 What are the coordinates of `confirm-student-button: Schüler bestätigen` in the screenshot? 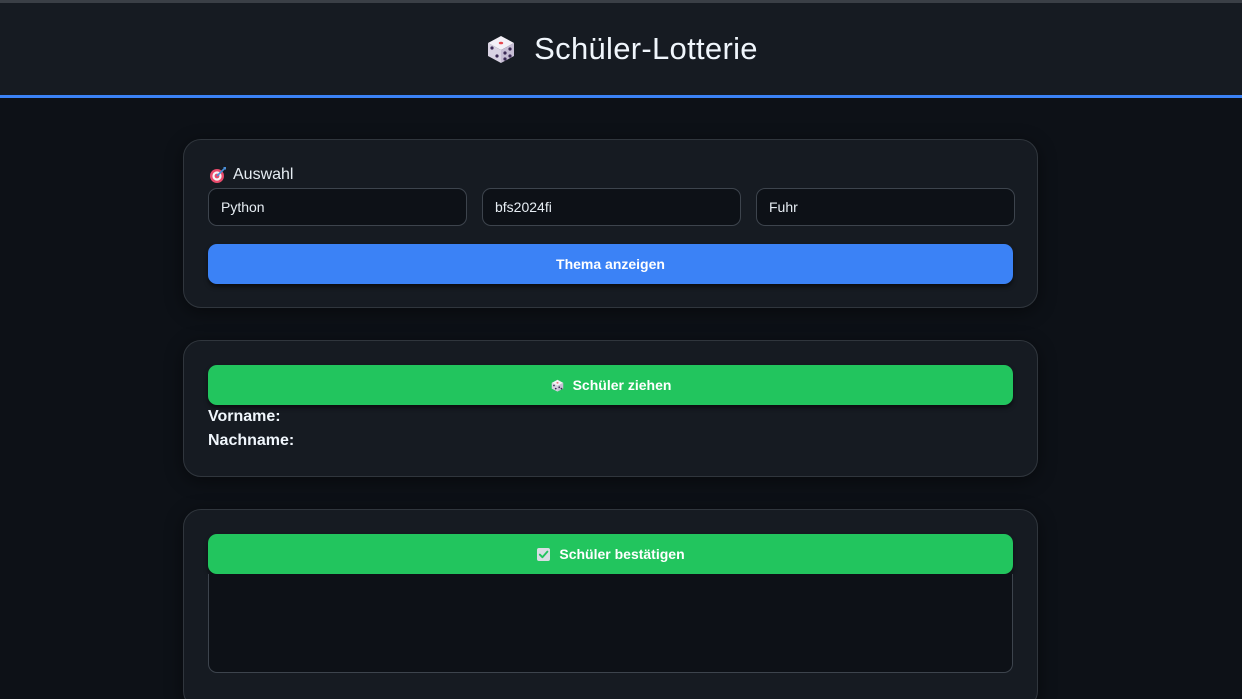 It's located at (610, 554).